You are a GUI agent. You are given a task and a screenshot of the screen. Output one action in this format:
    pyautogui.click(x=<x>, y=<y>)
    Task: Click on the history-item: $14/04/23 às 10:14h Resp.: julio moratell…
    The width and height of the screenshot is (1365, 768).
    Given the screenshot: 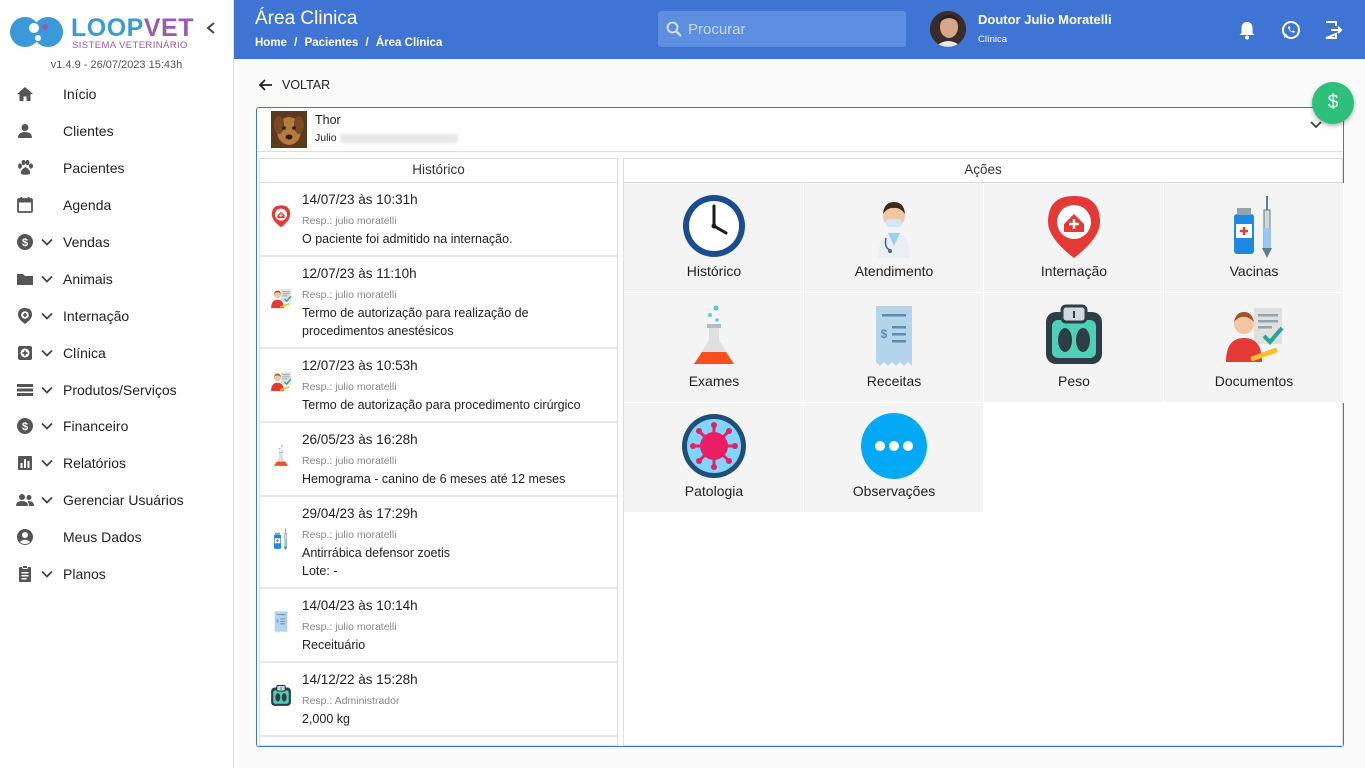 What is the action you would take?
    pyautogui.click(x=438, y=626)
    